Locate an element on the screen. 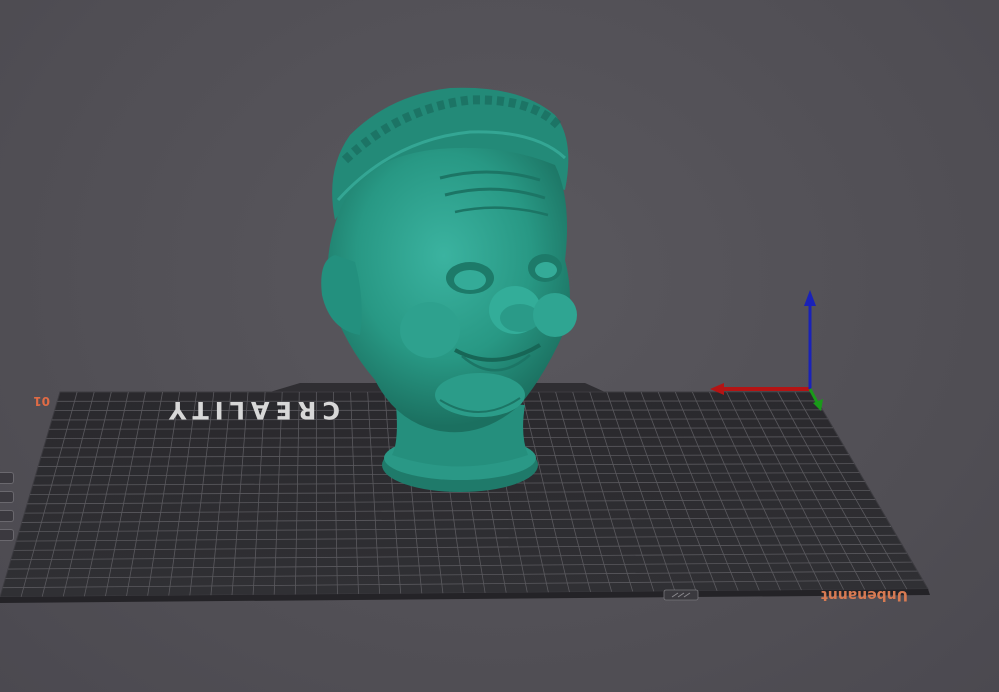  model-ear is located at coordinates (341, 295).